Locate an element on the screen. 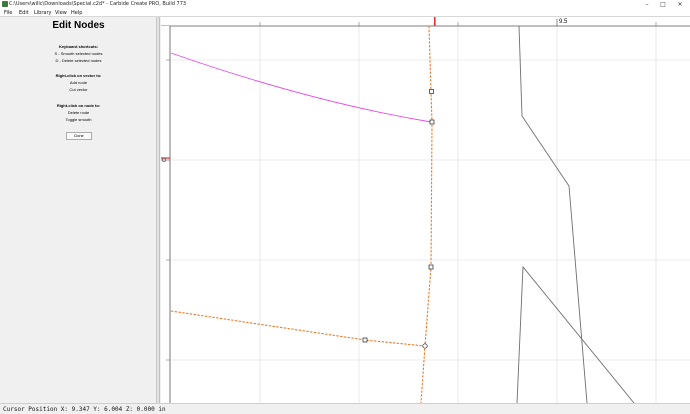  node-toggle-smooth: Toggle smooth is located at coordinates (78, 119).